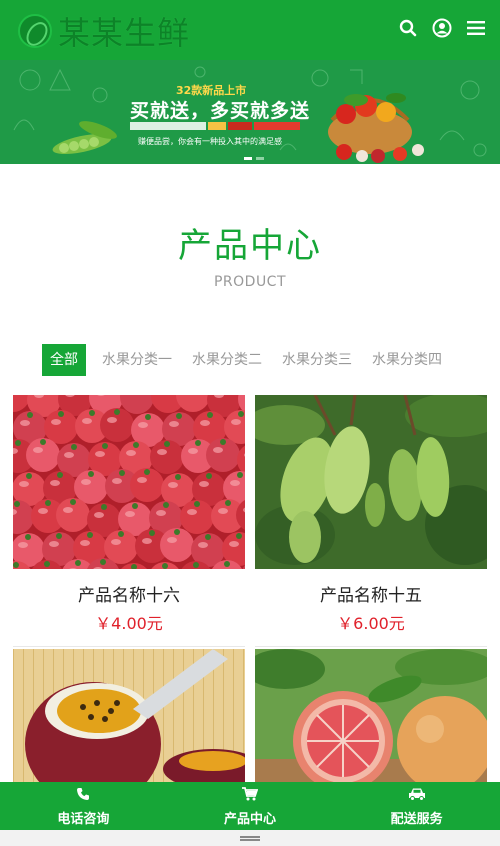  Describe the element at coordinates (371, 593) in the screenshot. I see `product-name: 产品名称十五` at that location.